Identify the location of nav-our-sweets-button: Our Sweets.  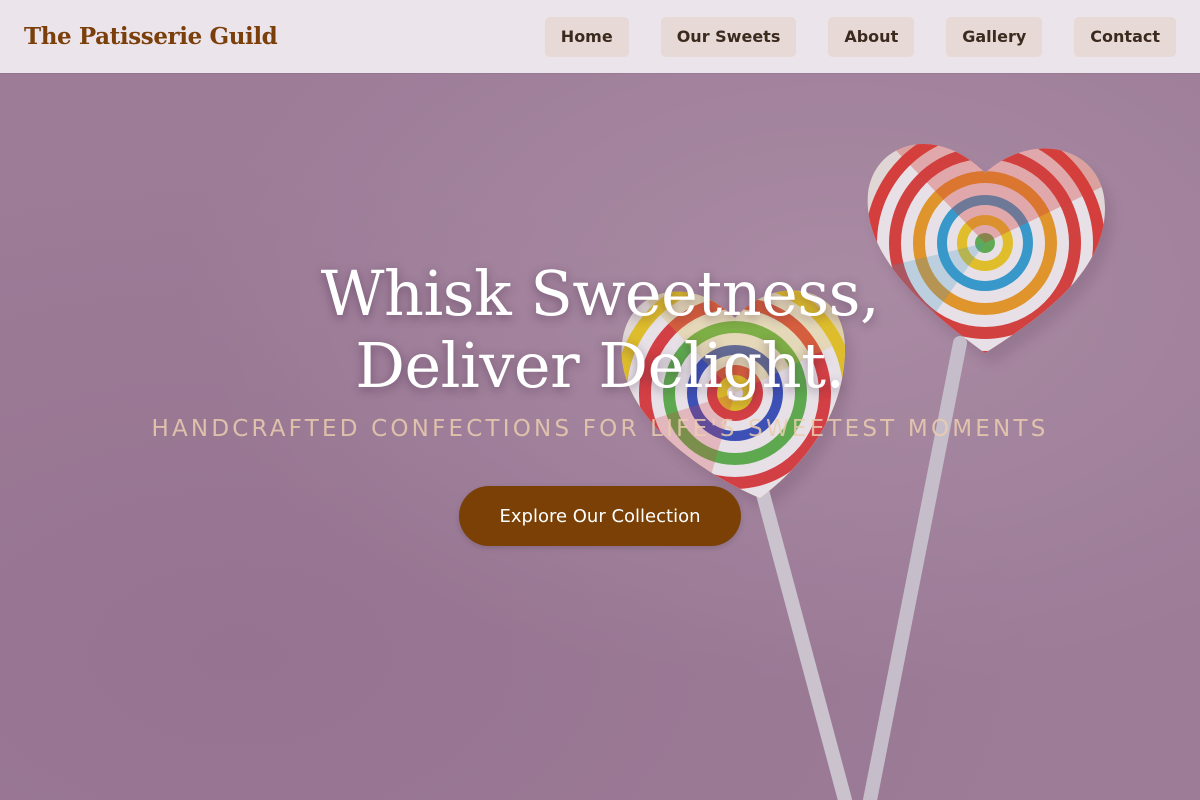
(728, 36).